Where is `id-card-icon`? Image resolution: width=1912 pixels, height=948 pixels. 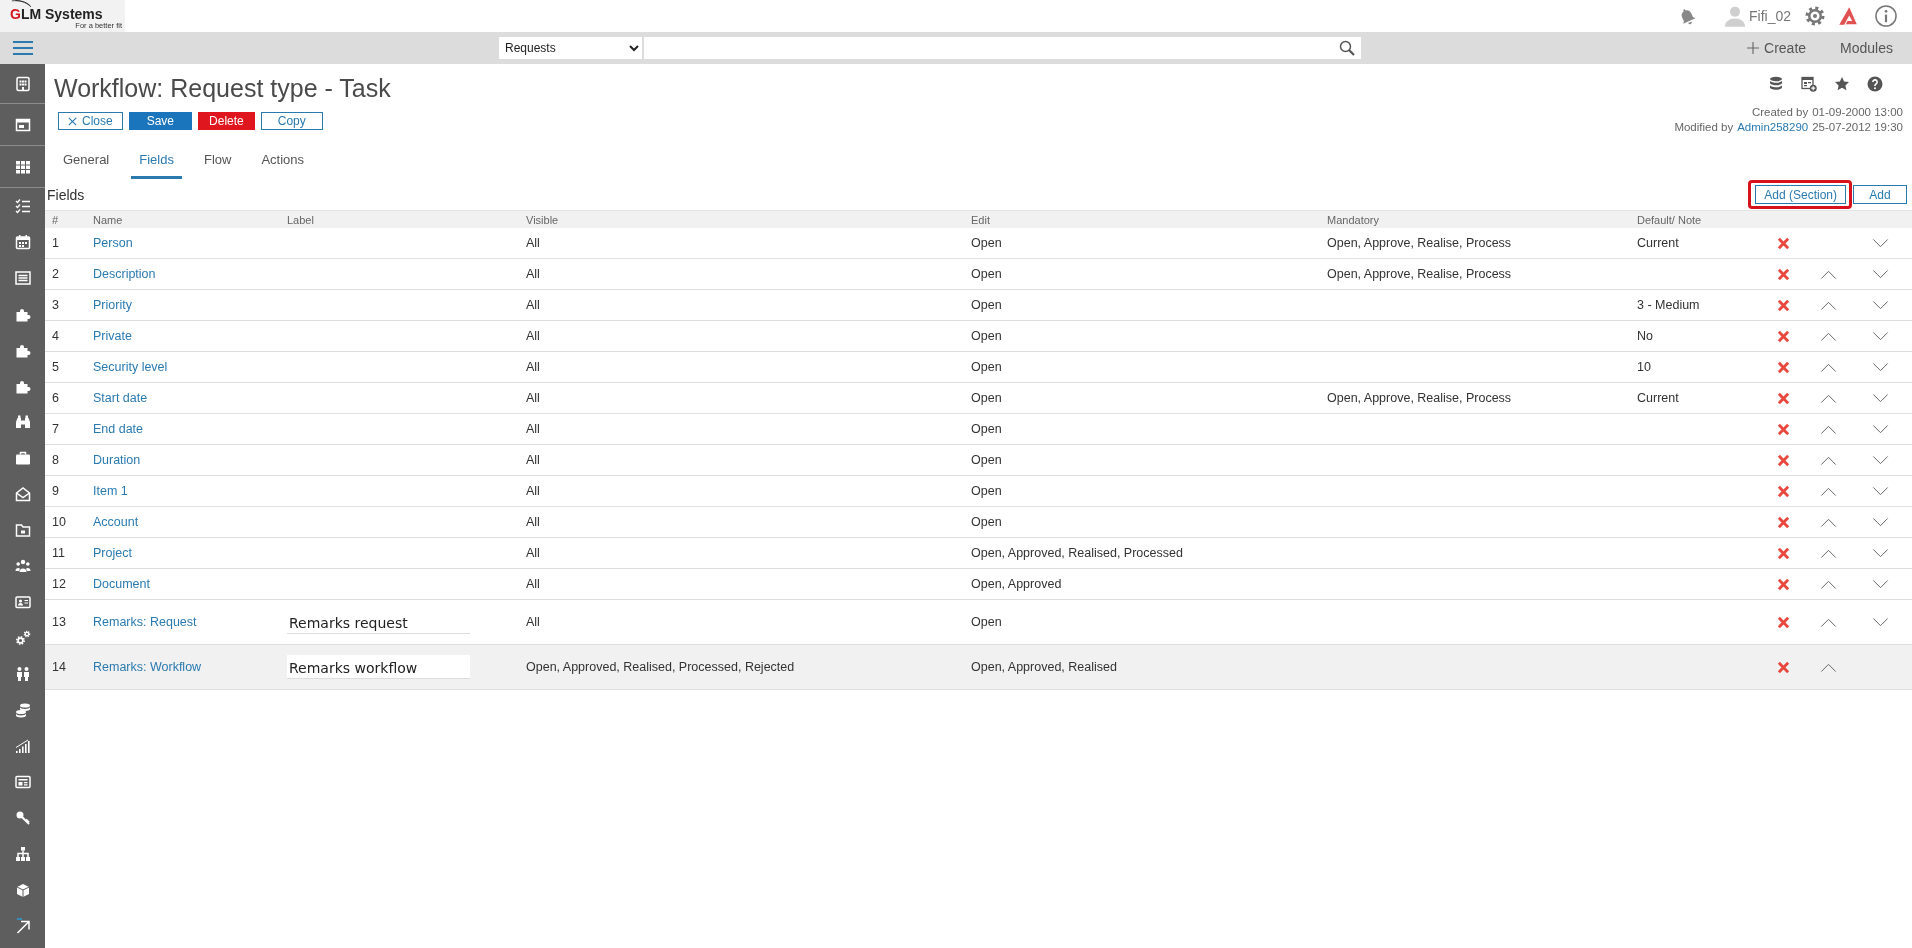 id-card-icon is located at coordinates (22, 602).